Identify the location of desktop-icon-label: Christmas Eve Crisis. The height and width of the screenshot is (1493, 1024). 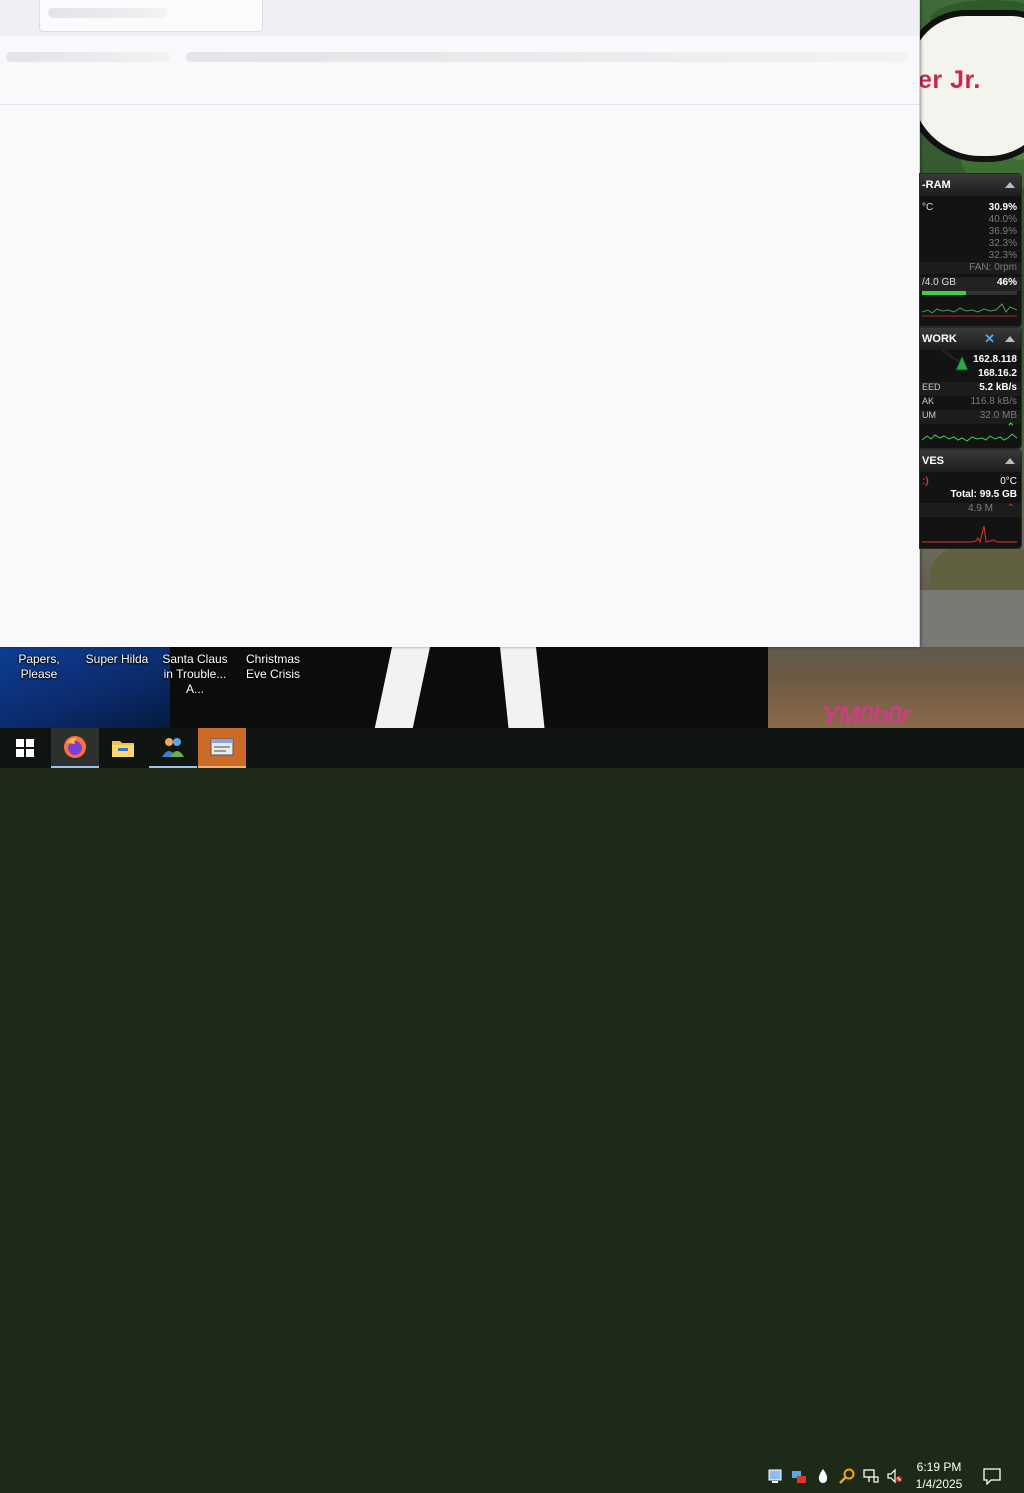
(272, 666).